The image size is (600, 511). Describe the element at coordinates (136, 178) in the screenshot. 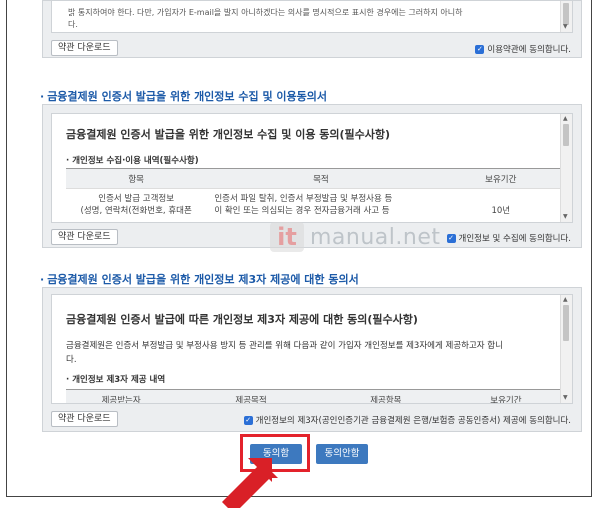

I see `col-header-item: 항목` at that location.